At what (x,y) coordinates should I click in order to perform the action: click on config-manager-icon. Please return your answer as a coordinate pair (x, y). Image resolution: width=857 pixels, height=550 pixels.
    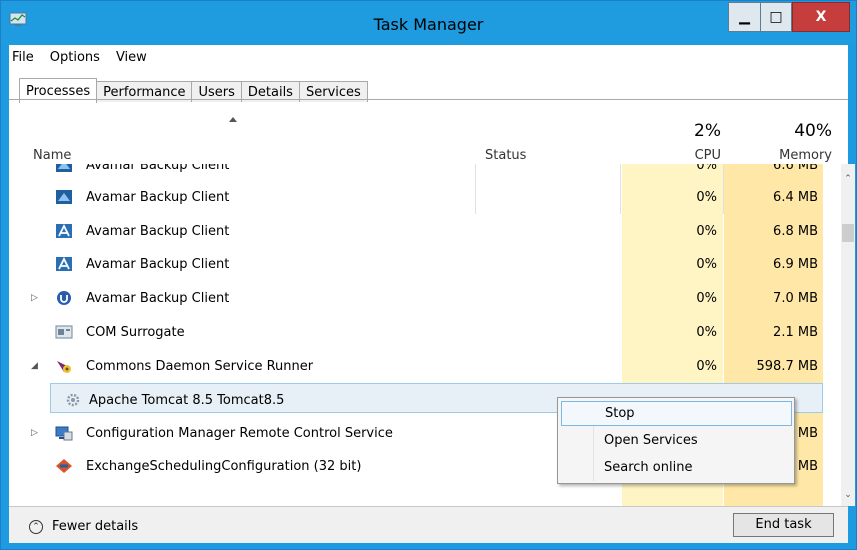
    Looking at the image, I should click on (64, 433).